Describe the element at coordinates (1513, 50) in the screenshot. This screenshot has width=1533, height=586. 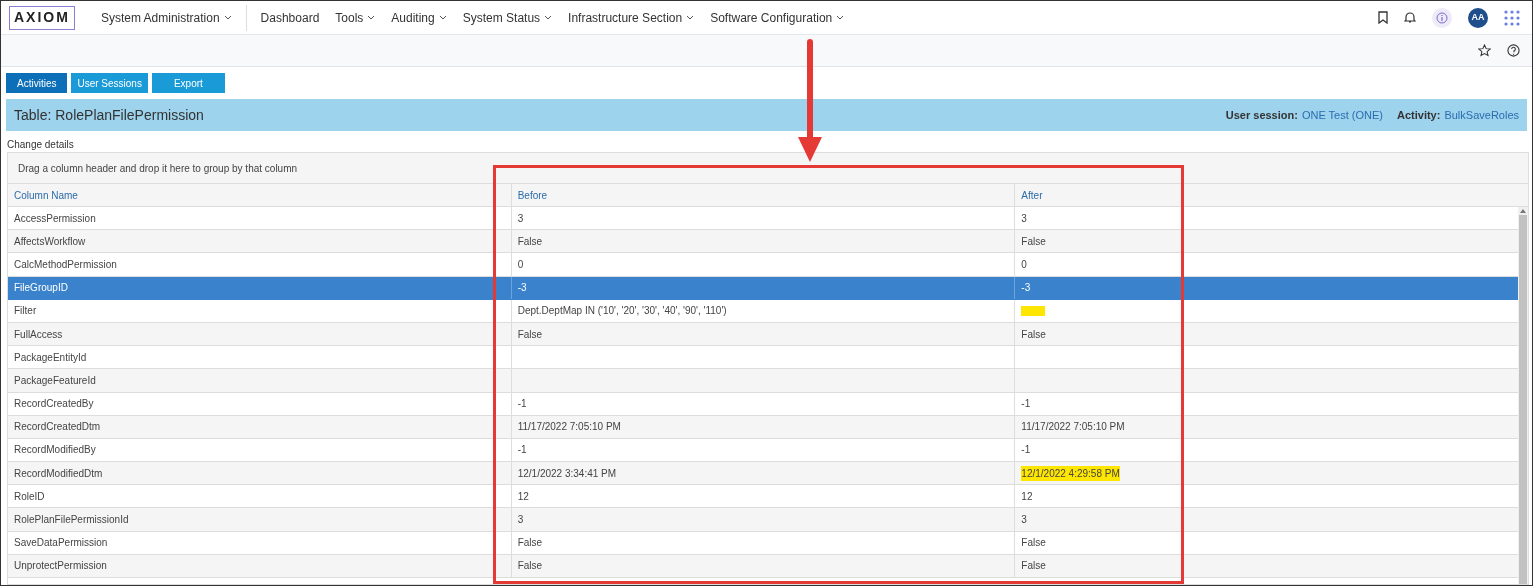
I see `help-icon` at that location.